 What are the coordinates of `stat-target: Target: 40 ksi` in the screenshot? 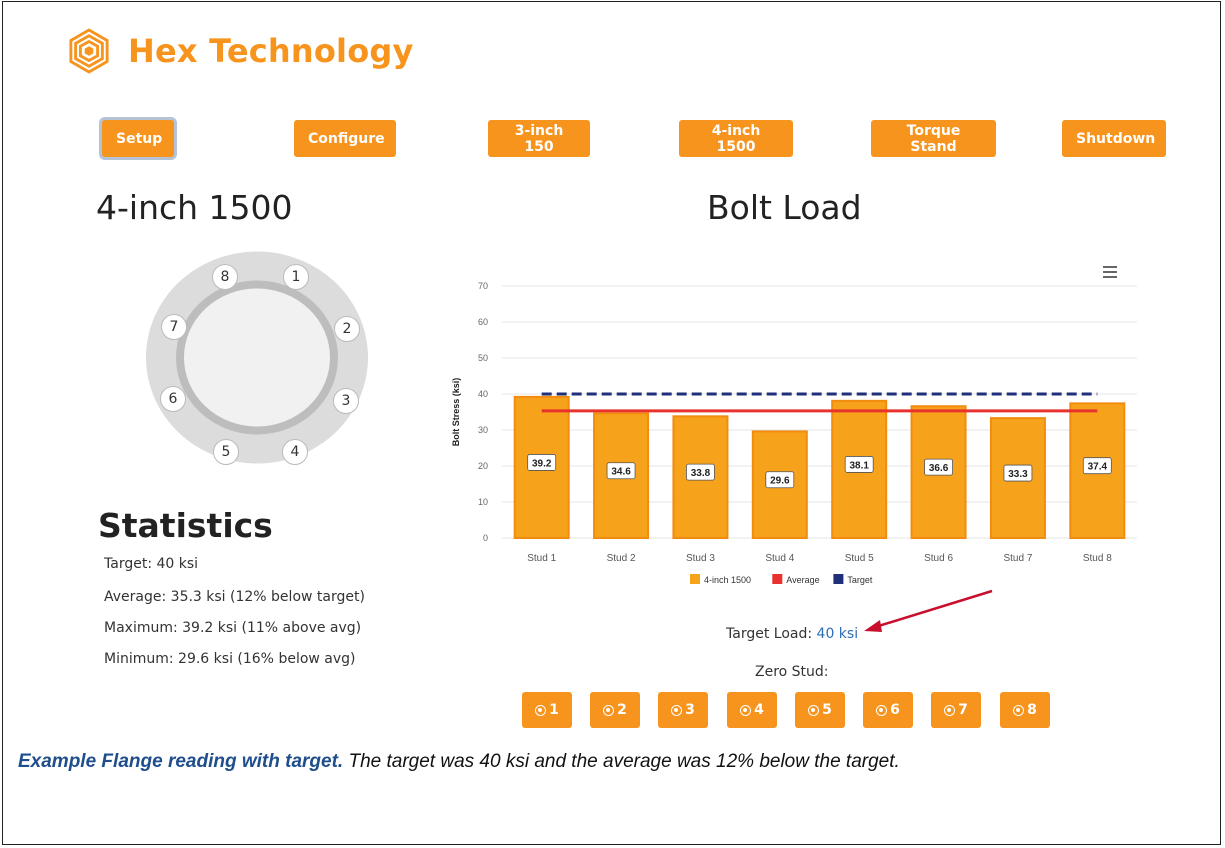 It's located at (151, 564).